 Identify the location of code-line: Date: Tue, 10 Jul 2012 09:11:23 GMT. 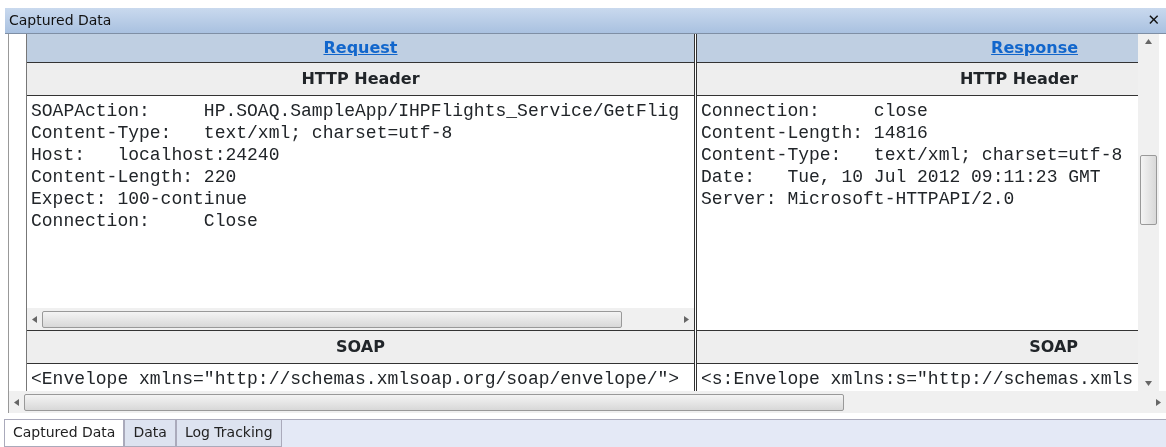
(901, 177).